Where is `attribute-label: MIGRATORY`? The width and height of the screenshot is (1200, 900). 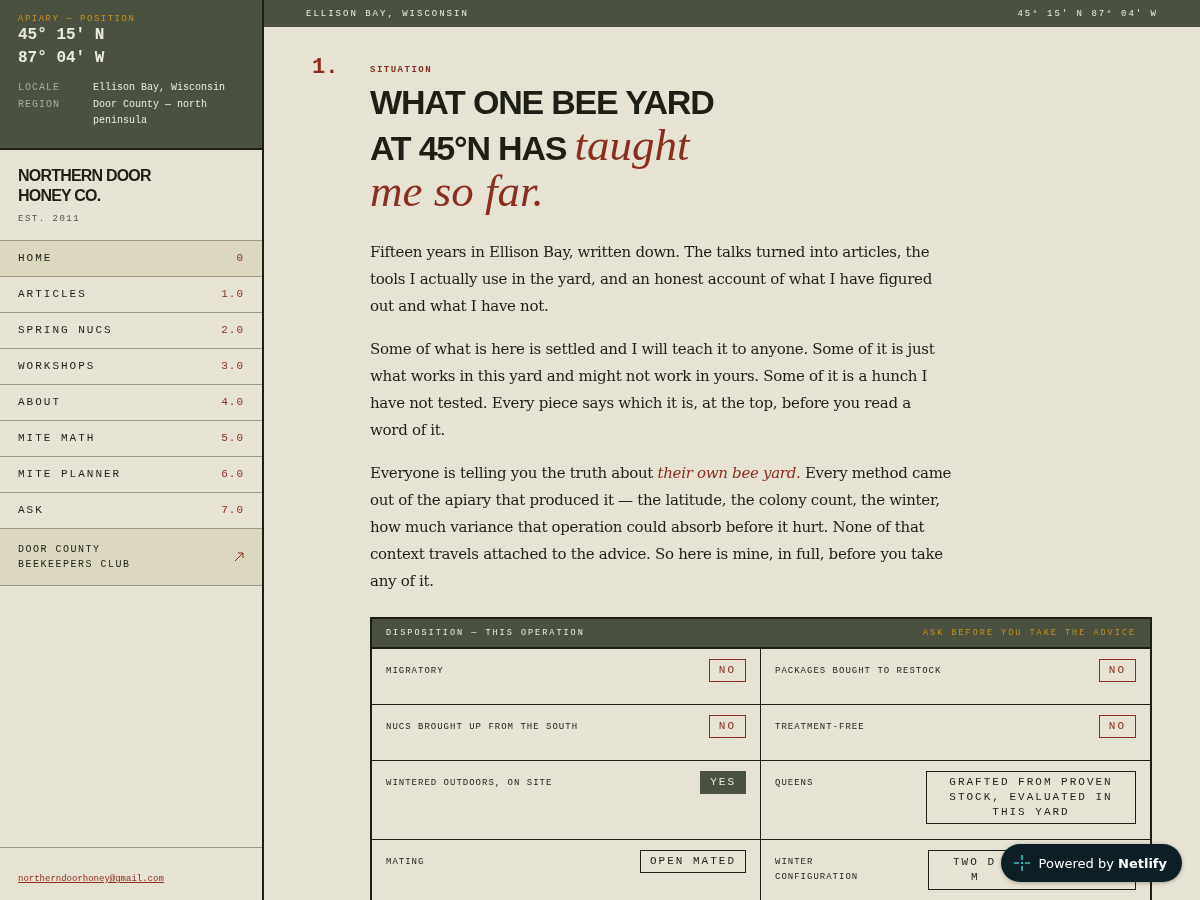 attribute-label: MIGRATORY is located at coordinates (415, 671).